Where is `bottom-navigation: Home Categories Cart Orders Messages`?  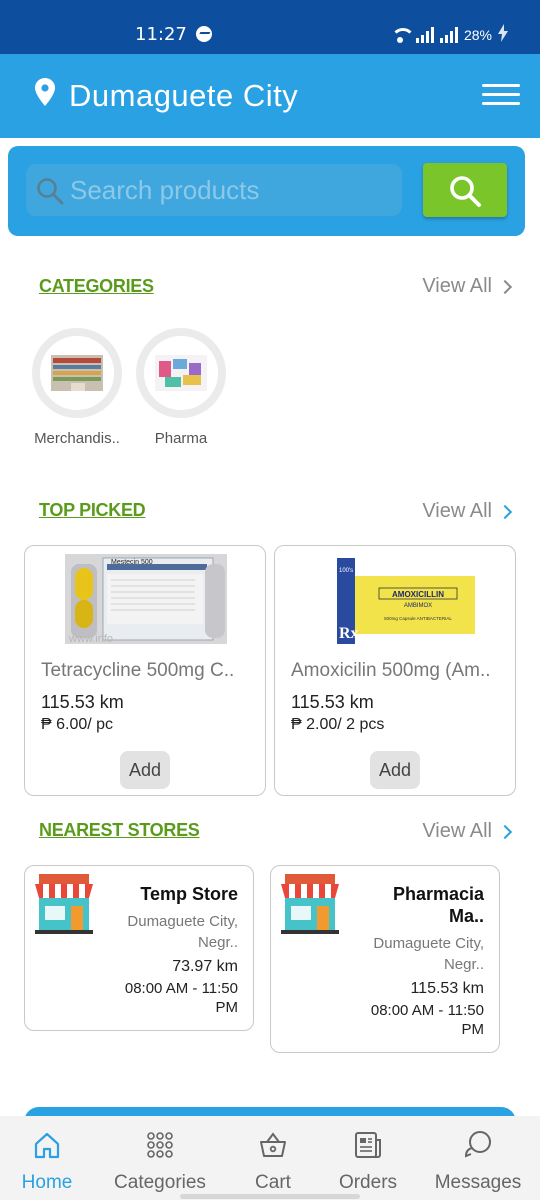 bottom-navigation: Home Categories Cart Orders Messages is located at coordinates (270, 1158).